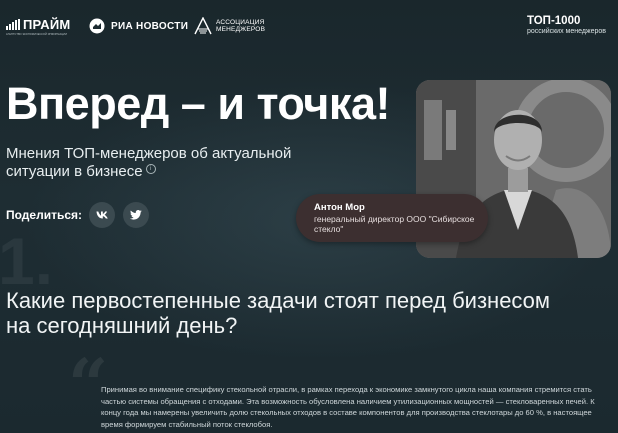 This screenshot has height=433, width=618. I want to click on association-logo-text: АССОЦИАЦИЯ МЕНЕДЖЕРОВ, so click(240, 26).